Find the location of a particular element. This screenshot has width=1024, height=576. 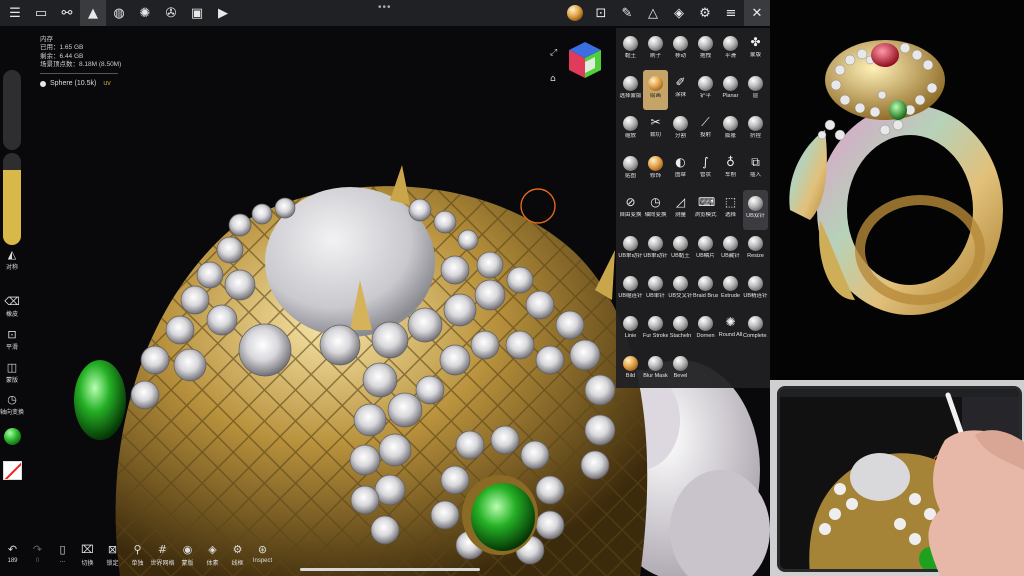

brush-42: Linie is located at coordinates (630, 330).